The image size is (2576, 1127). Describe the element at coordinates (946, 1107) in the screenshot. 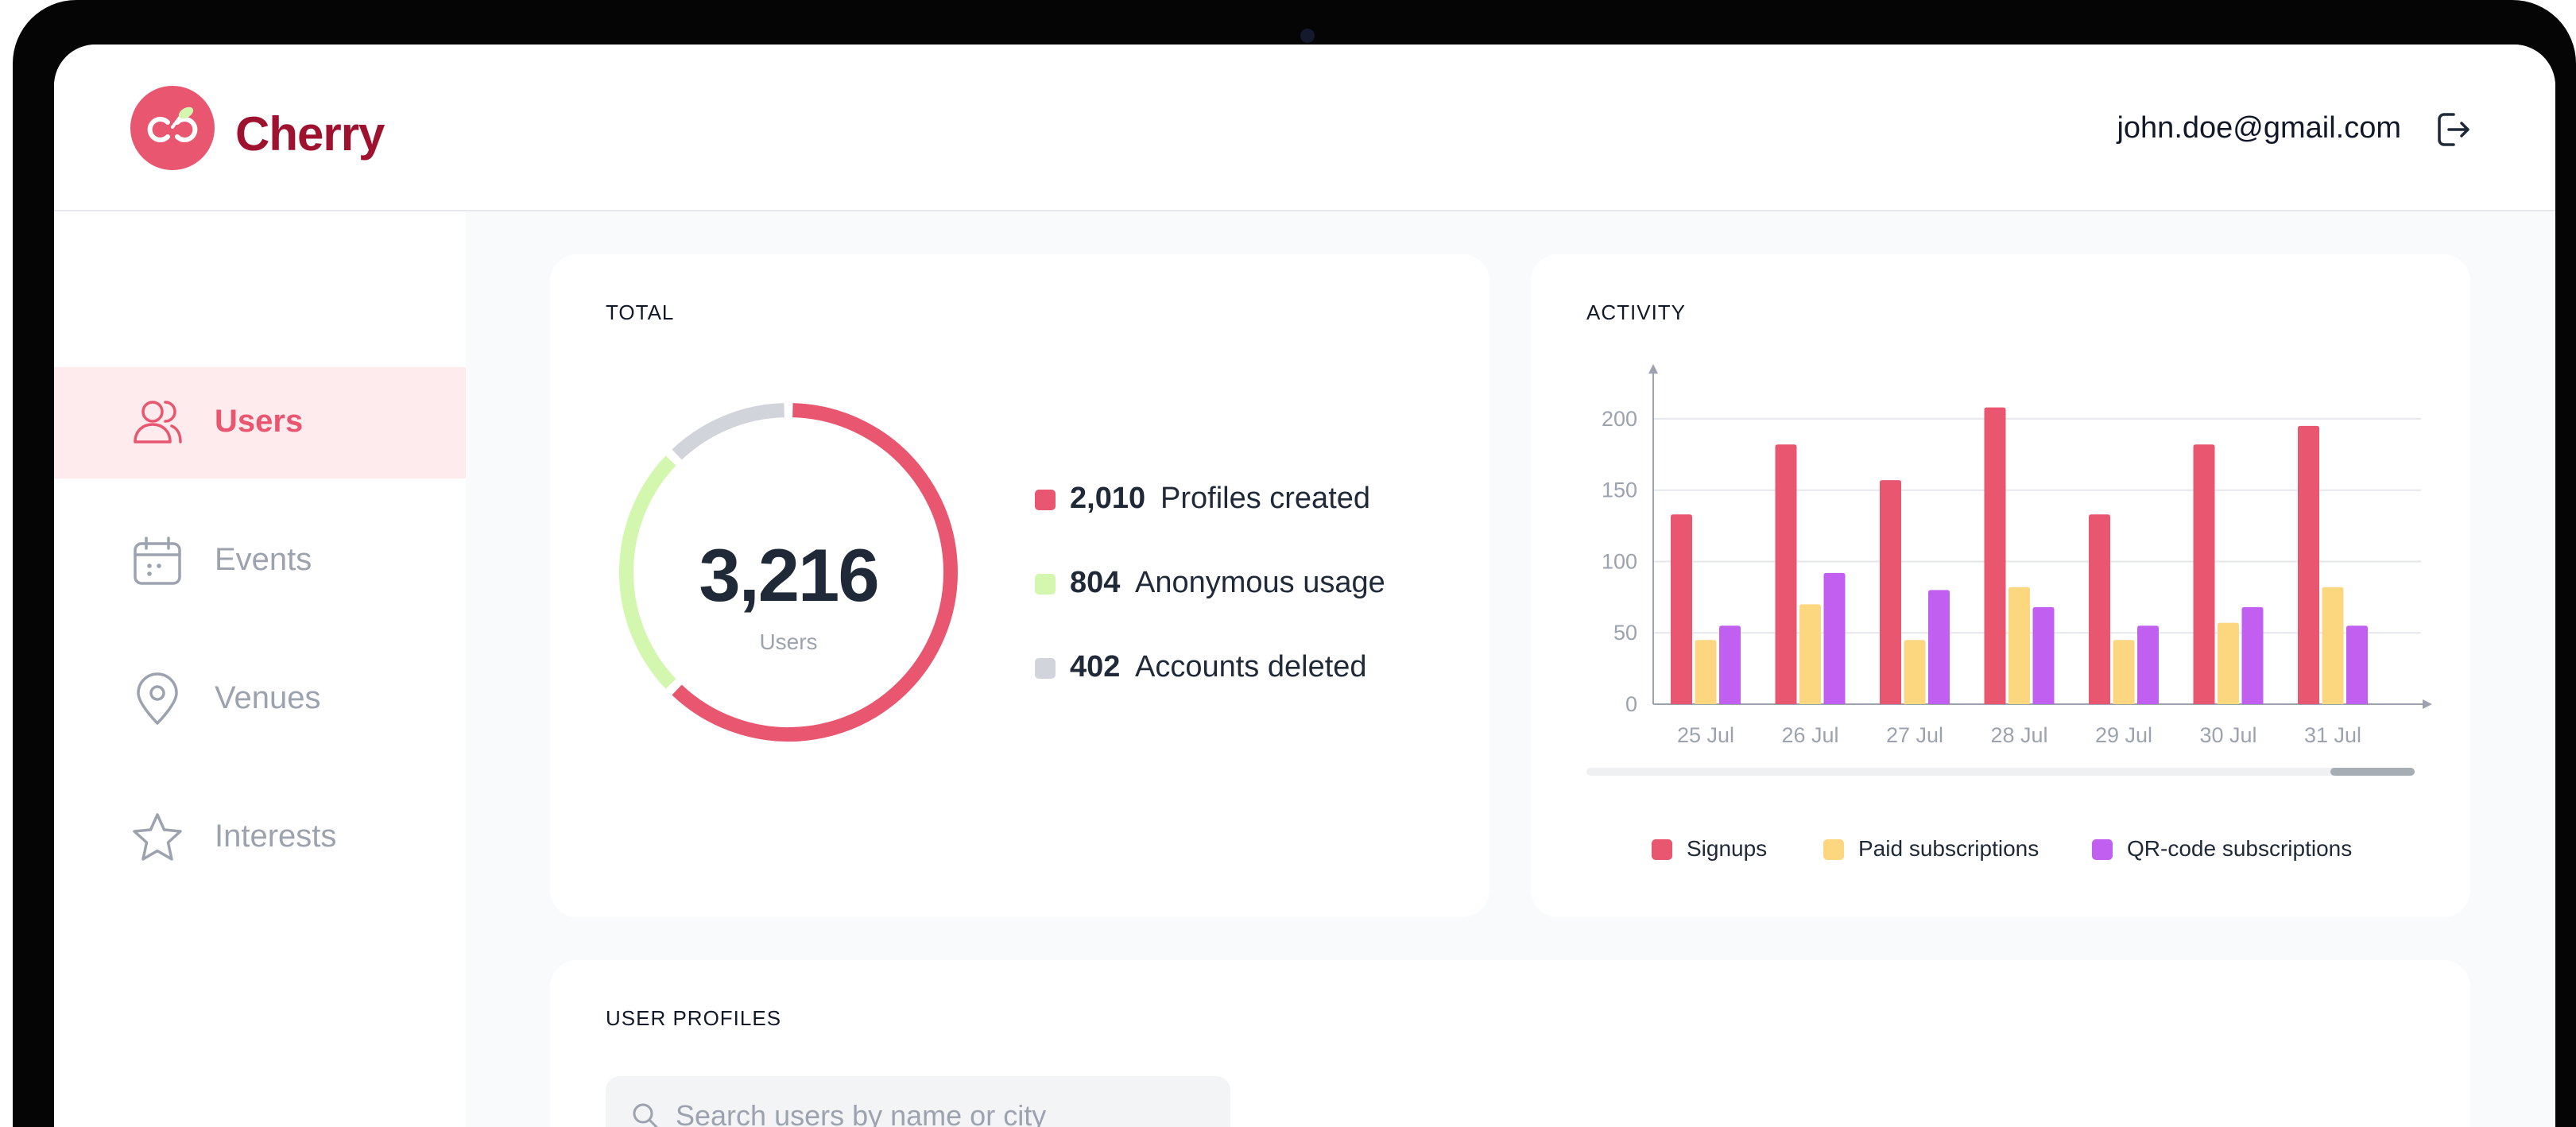

I see `search-input` at that location.